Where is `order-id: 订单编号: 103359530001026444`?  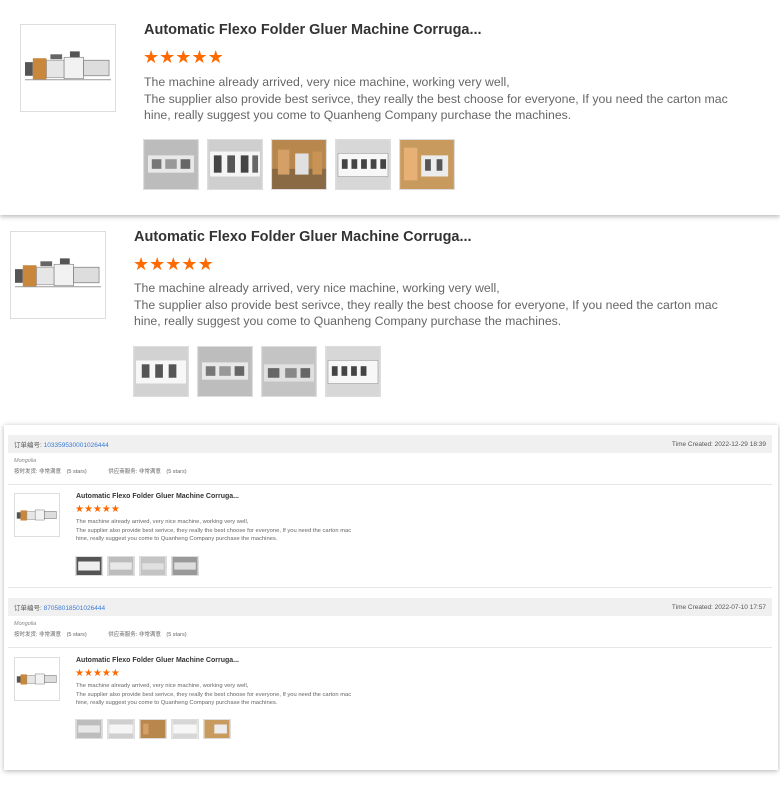
order-id: 订单编号: 103359530001026444 is located at coordinates (61, 444).